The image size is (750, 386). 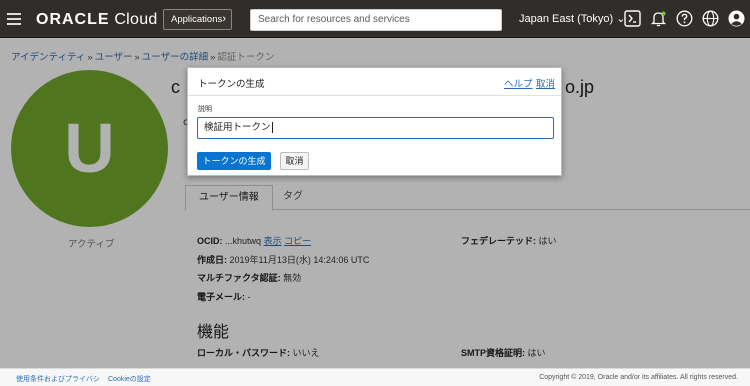 What do you see at coordinates (518, 83) in the screenshot?
I see `help-link: ヘルプ` at bounding box center [518, 83].